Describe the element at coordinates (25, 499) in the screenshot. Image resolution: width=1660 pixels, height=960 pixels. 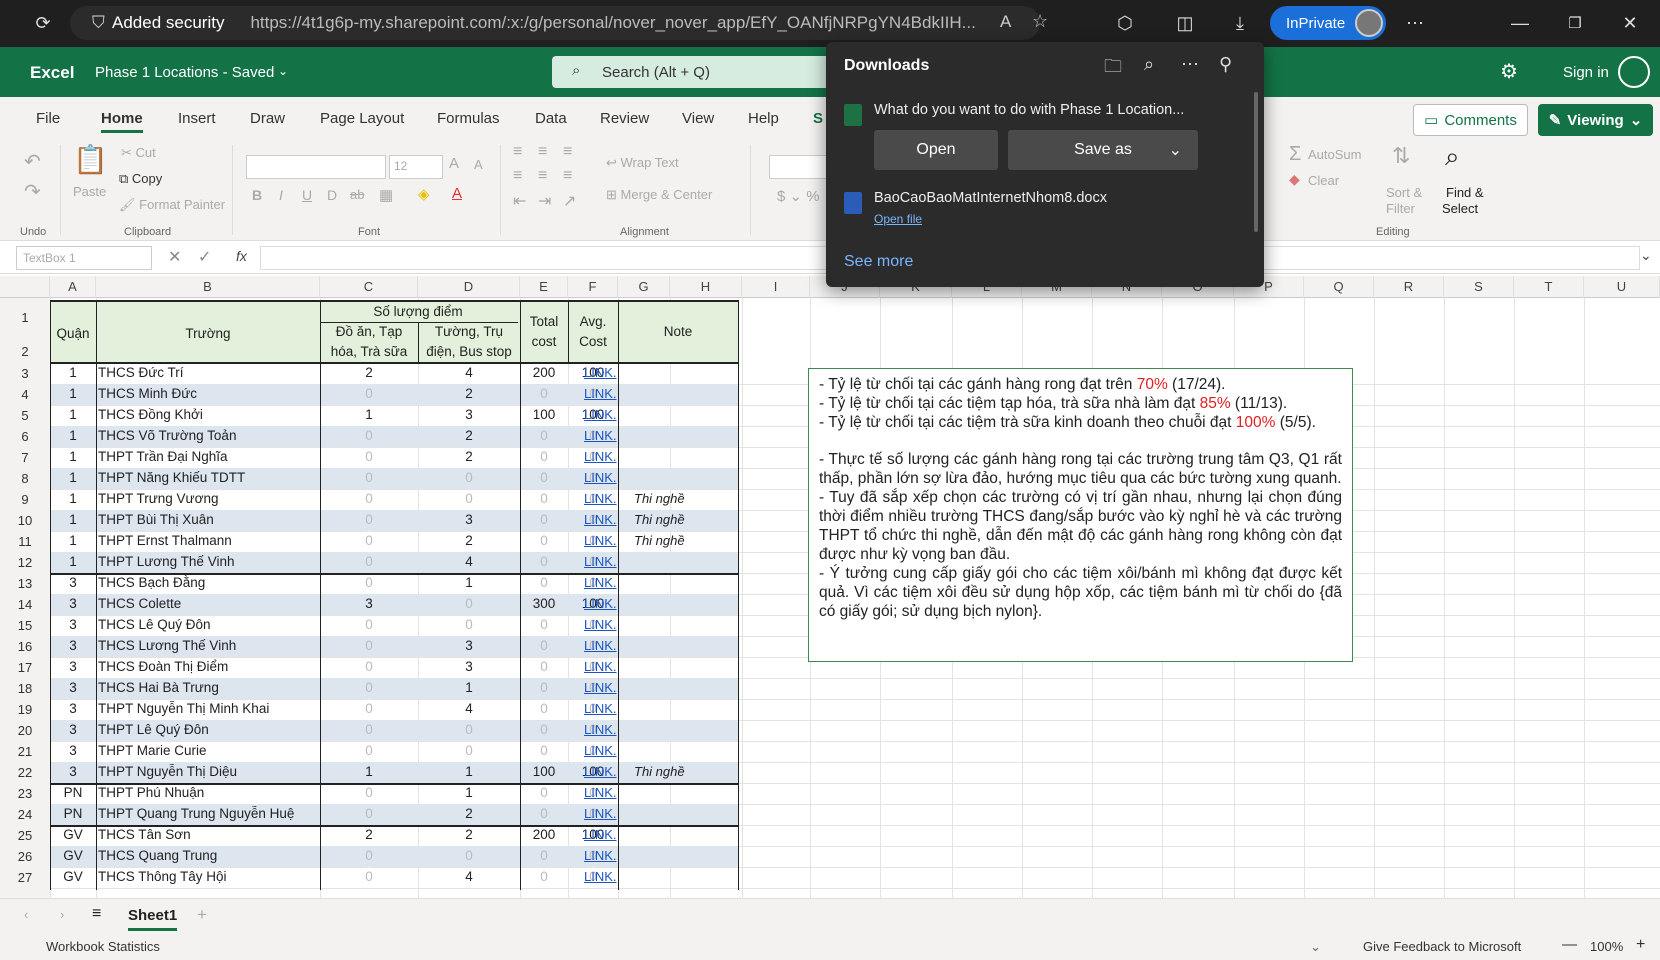
I see `row-header: 9` at that location.